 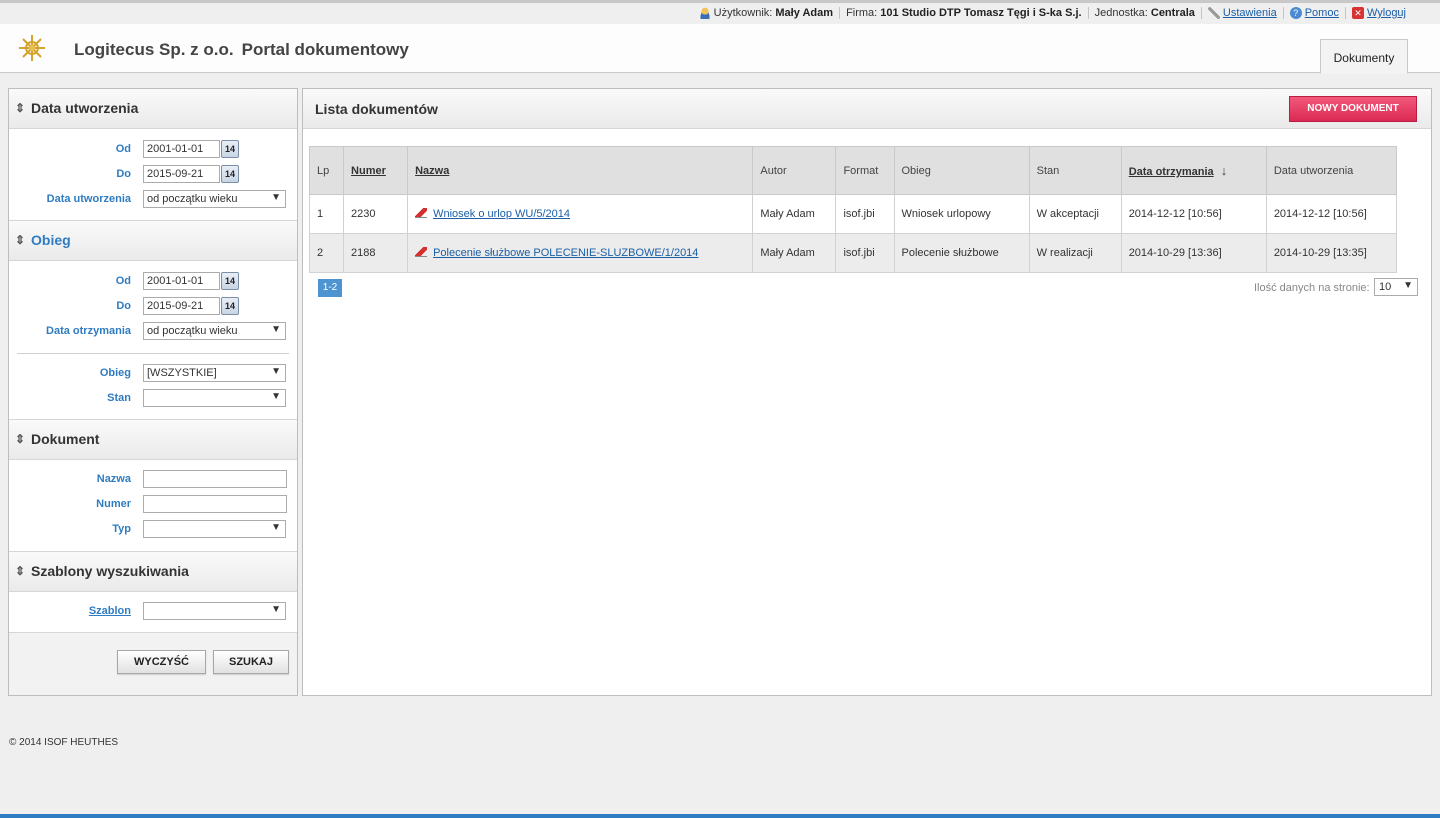 What do you see at coordinates (1193, 214) in the screenshot?
I see `cell-data-otrzymania: 2014-12-12 [10:56]` at bounding box center [1193, 214].